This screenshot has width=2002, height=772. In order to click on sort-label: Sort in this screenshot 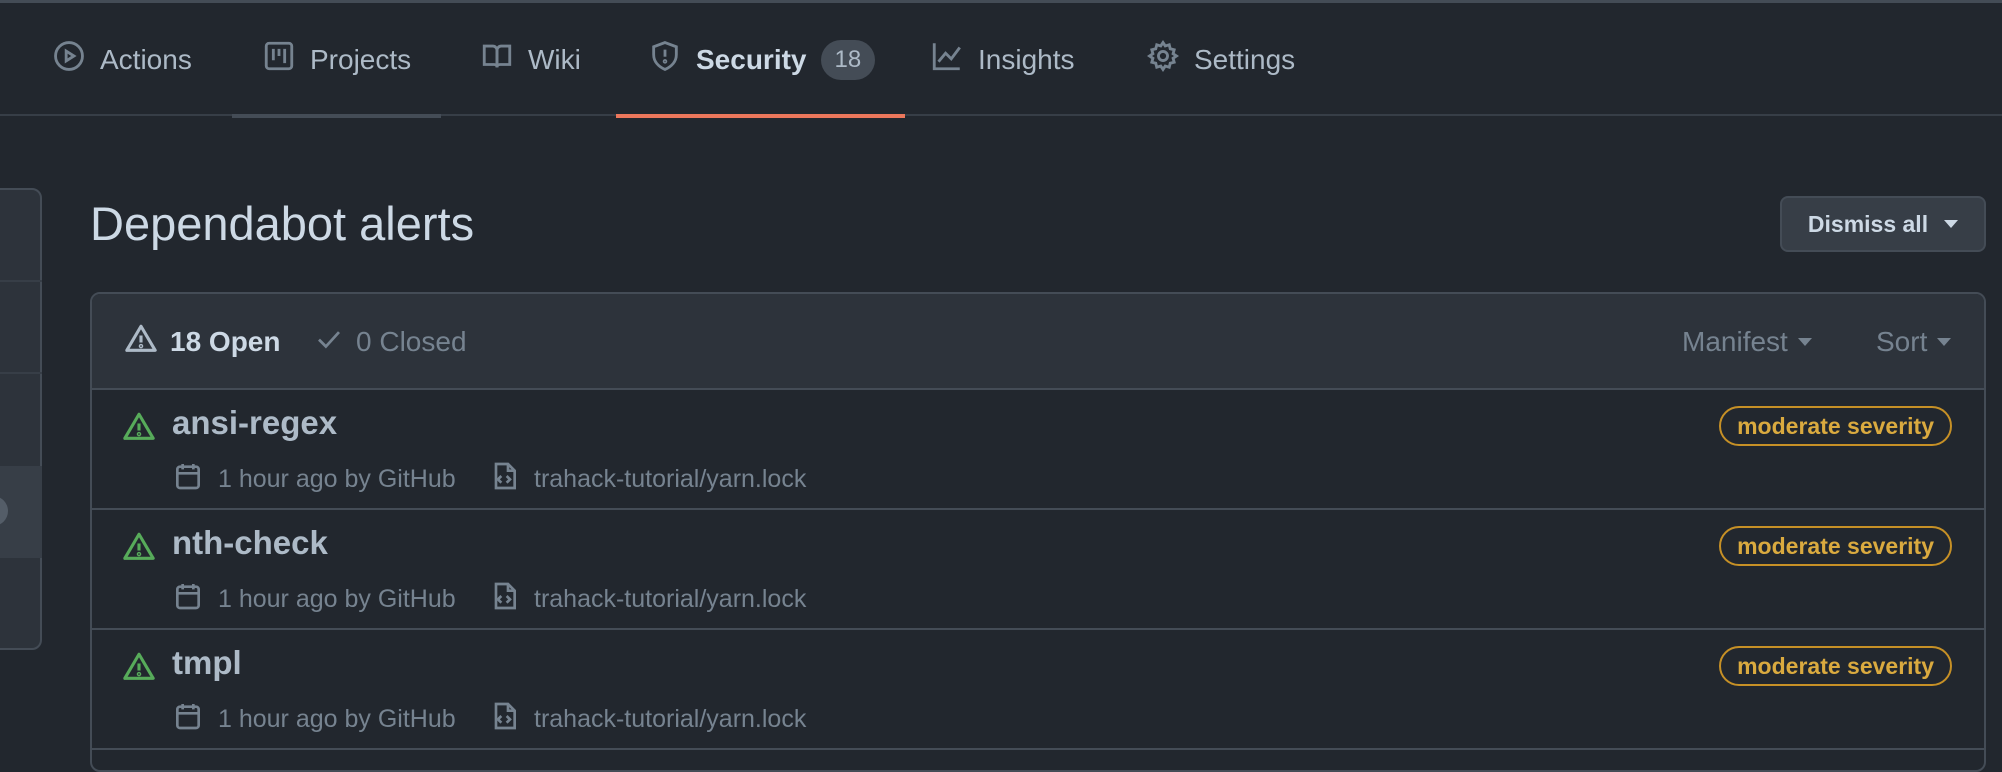, I will do `click(1902, 341)`.